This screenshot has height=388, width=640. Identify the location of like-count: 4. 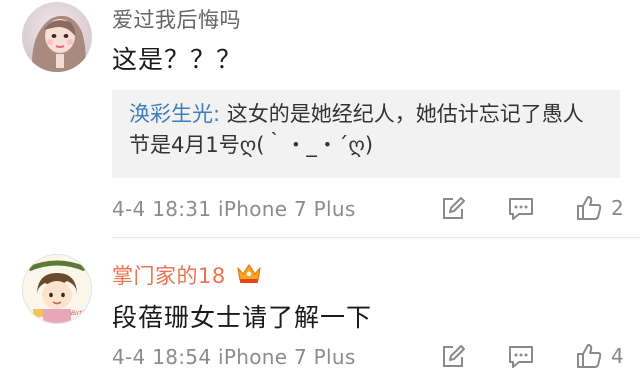
(617, 356).